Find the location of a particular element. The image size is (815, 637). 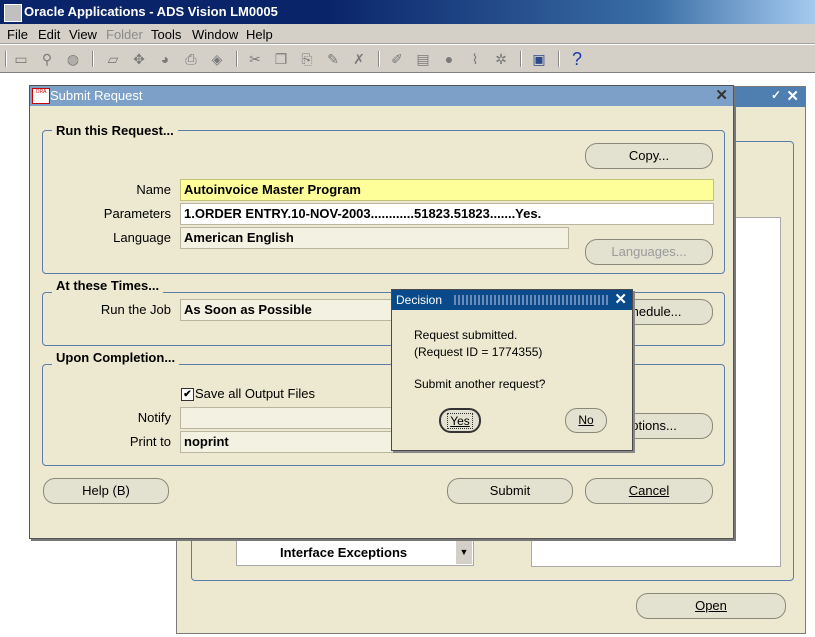

menu-view: View is located at coordinates (83, 34).